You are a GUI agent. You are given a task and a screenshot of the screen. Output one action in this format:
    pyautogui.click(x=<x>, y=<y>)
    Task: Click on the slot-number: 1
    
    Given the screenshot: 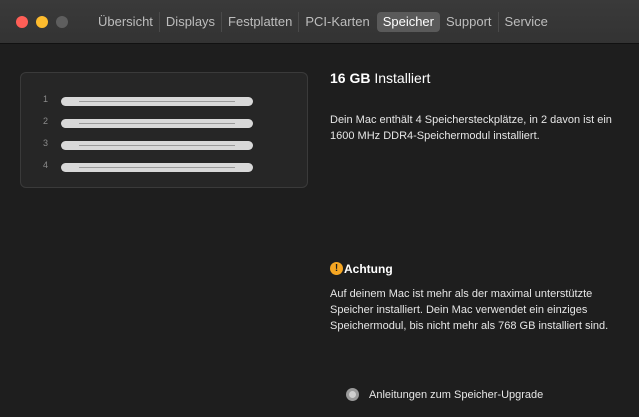 What is the action you would take?
    pyautogui.click(x=46, y=99)
    